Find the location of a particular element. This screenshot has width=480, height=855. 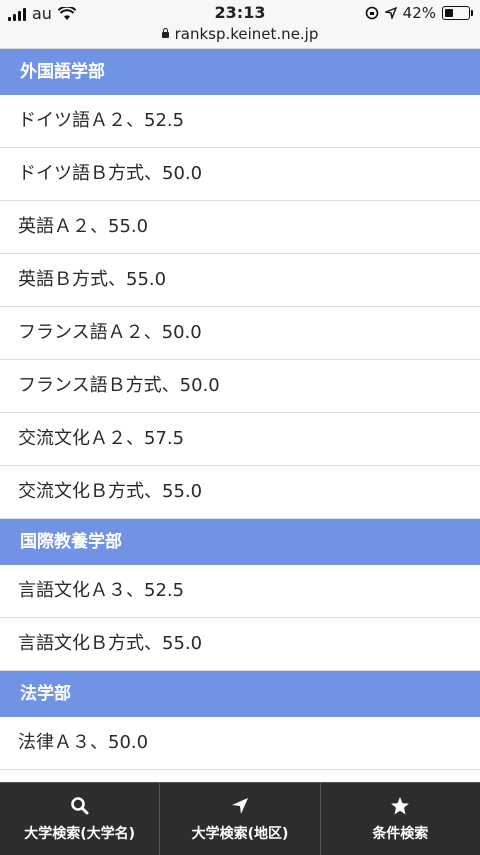

bottom-tab-bar: 大学検索(大学名) 大学検索(地区) 条件検索 is located at coordinates (240, 818).